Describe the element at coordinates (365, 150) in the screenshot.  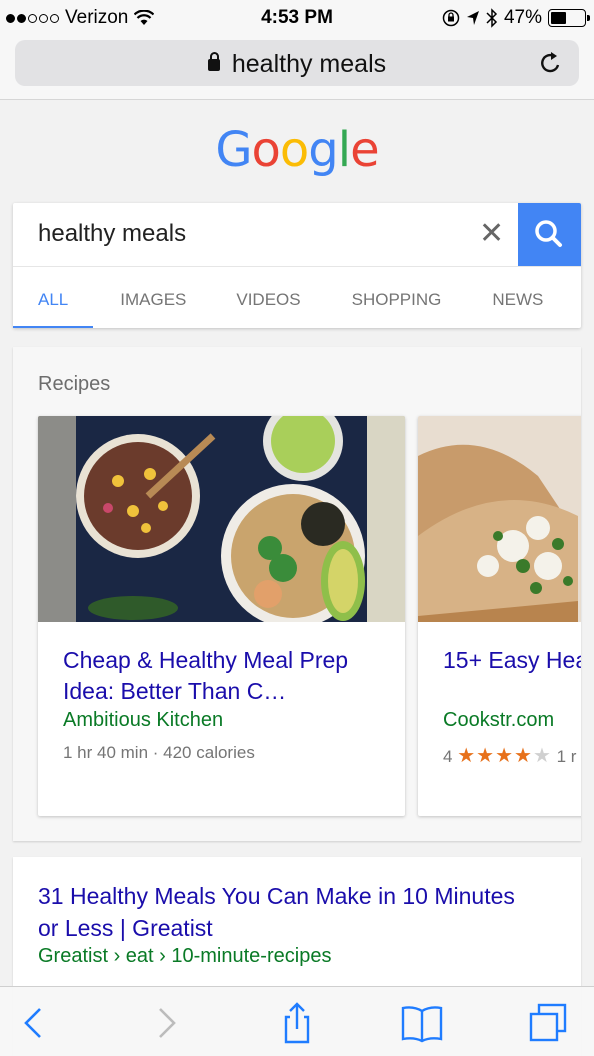
I see `logo-letter: e` at that location.